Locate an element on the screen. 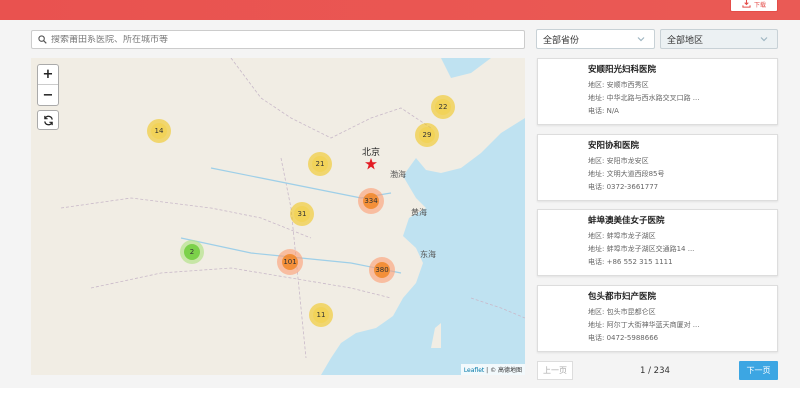 This screenshot has width=800, height=413. search-box is located at coordinates (278, 39).